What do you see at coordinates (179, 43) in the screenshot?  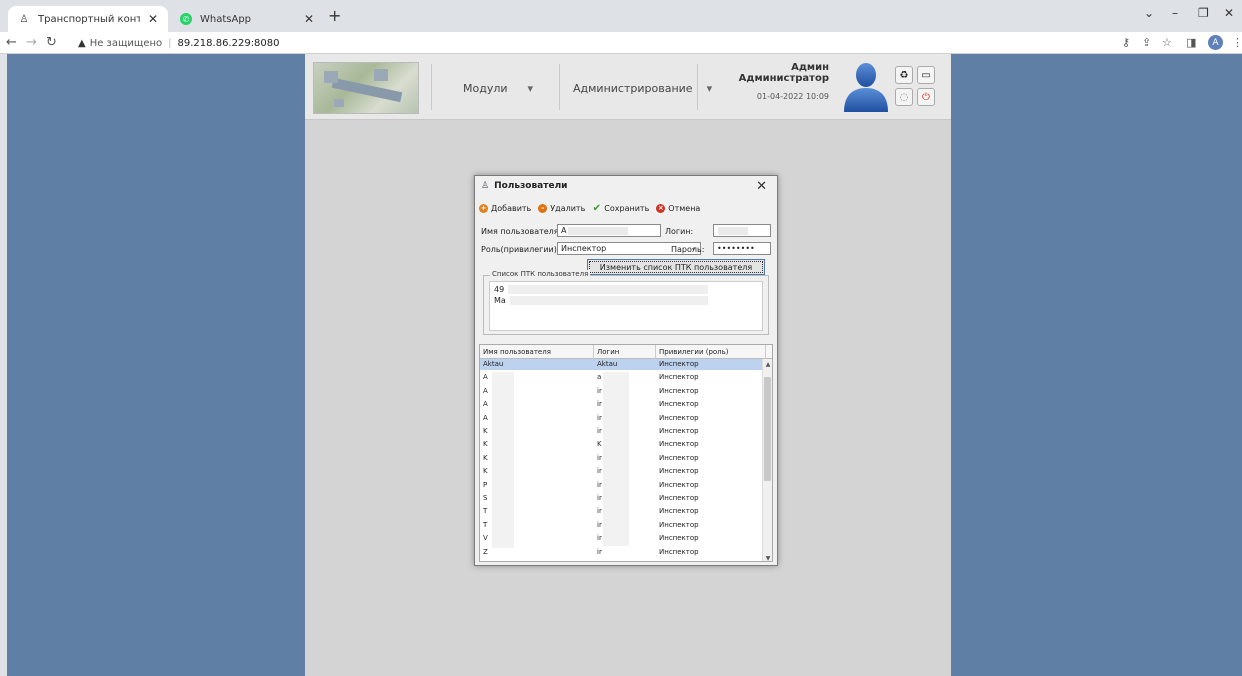 I see `url-field: ▲ Не защищено | 89.218.86.229:8080` at bounding box center [179, 43].